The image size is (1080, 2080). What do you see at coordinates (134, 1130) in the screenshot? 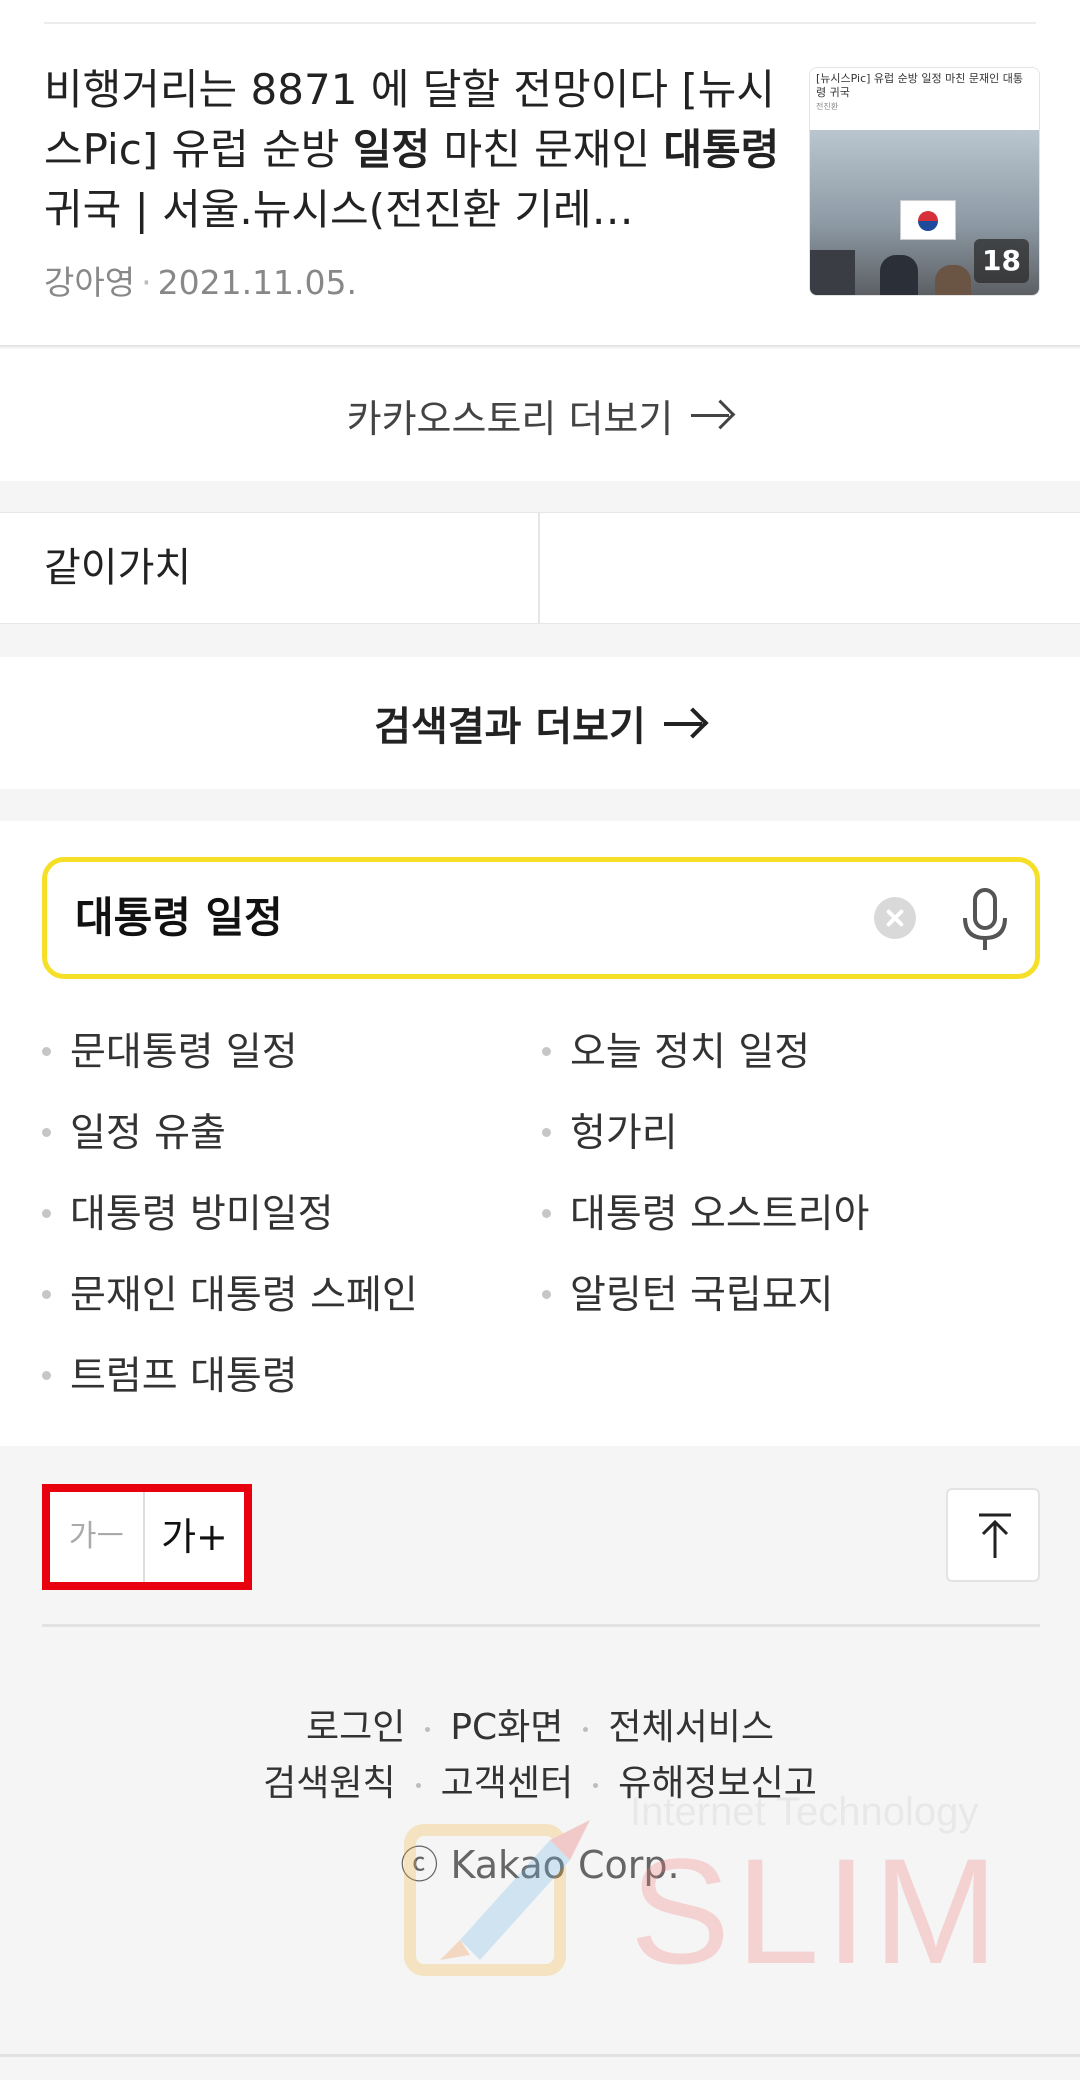
I see `related-search-item: 일정 유출` at bounding box center [134, 1130].